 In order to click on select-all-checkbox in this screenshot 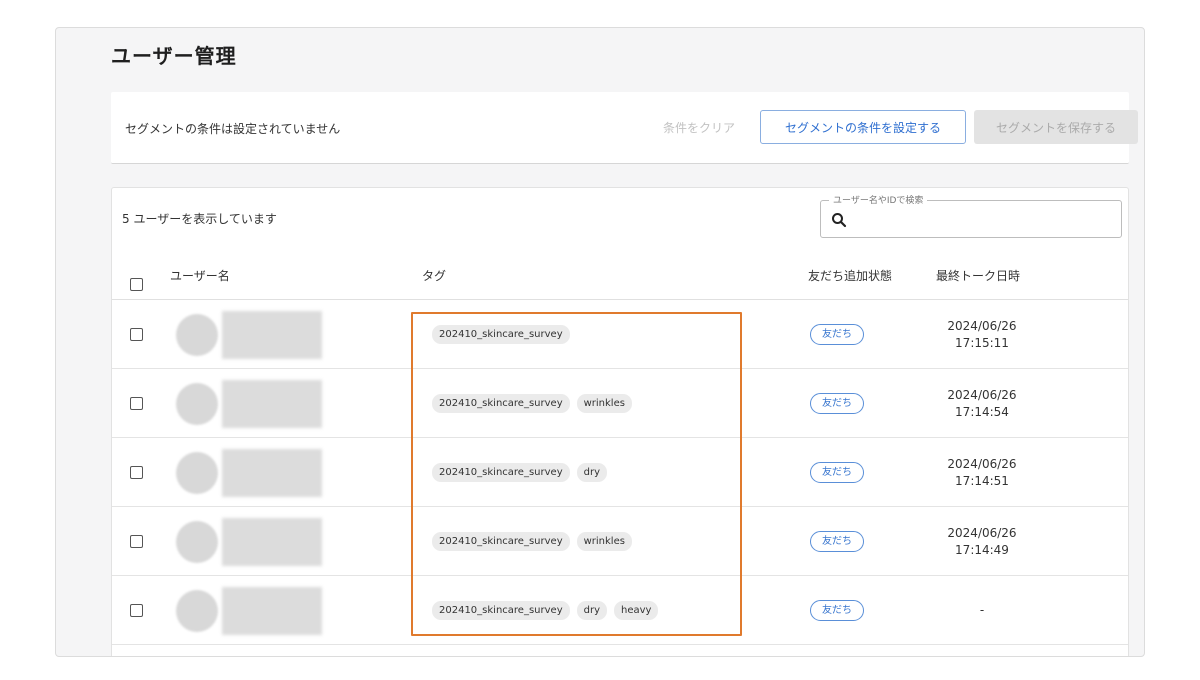, I will do `click(136, 284)`.